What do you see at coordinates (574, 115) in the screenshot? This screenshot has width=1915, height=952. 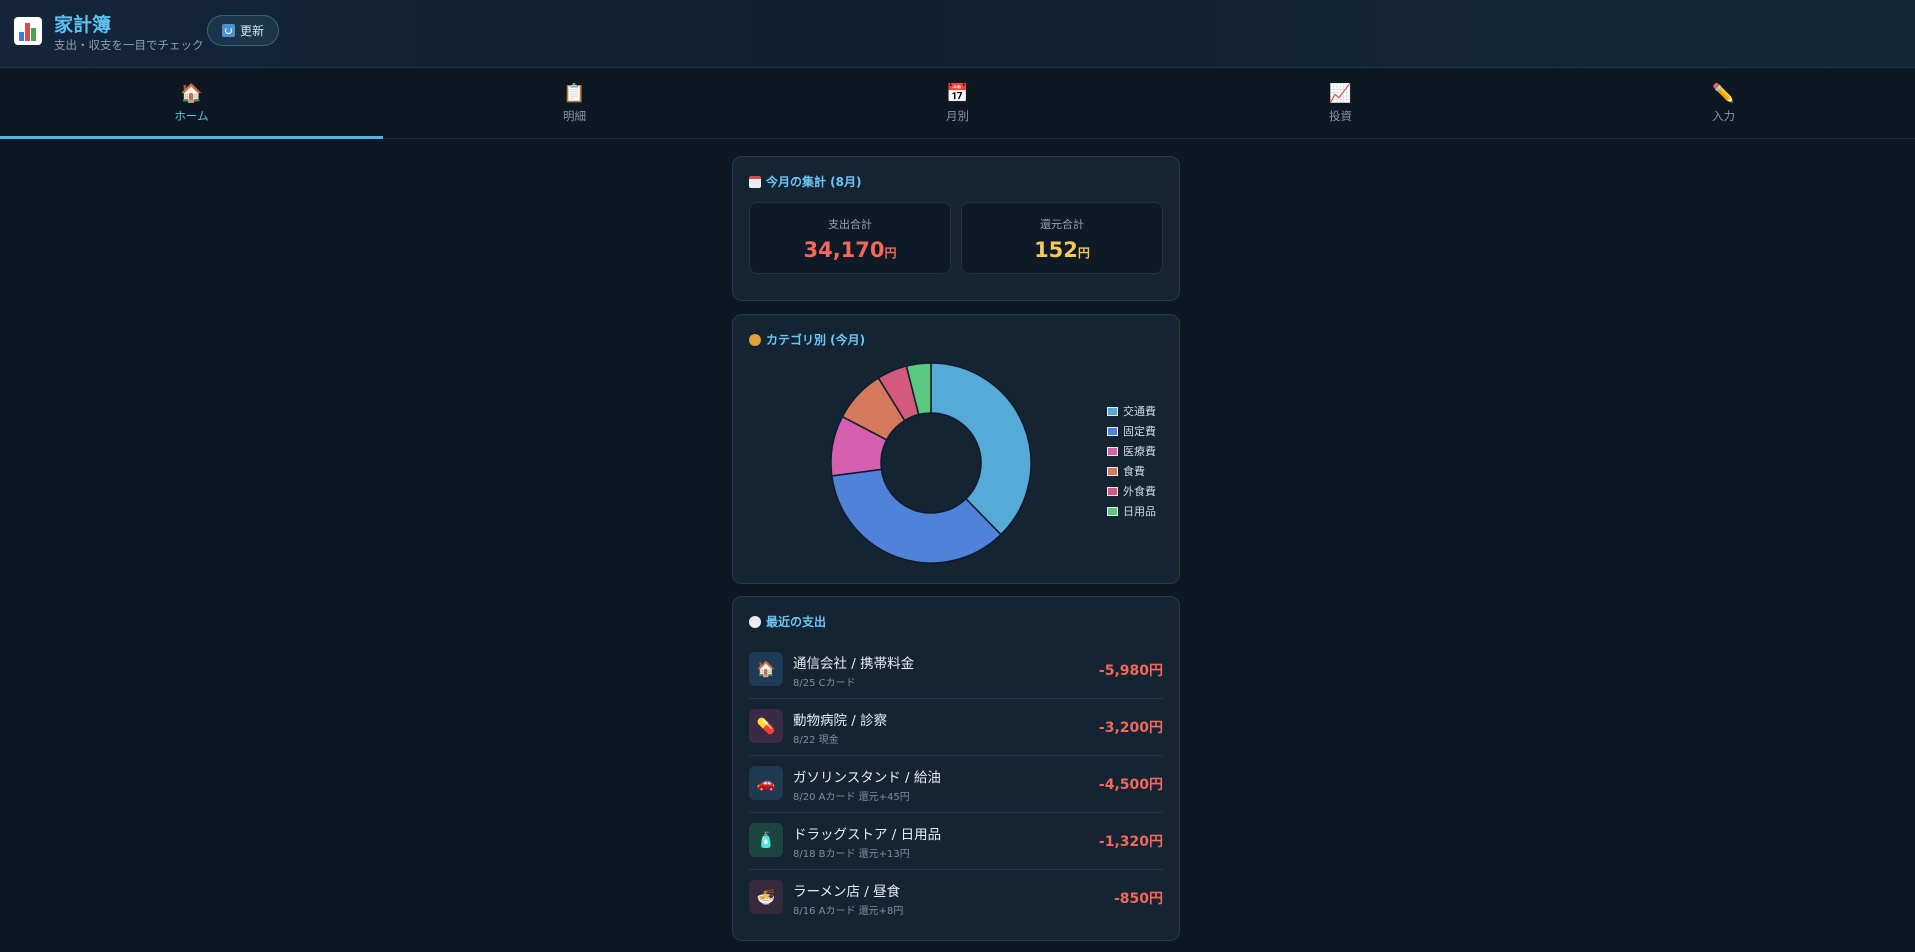 I see `tab-label: 明細` at bounding box center [574, 115].